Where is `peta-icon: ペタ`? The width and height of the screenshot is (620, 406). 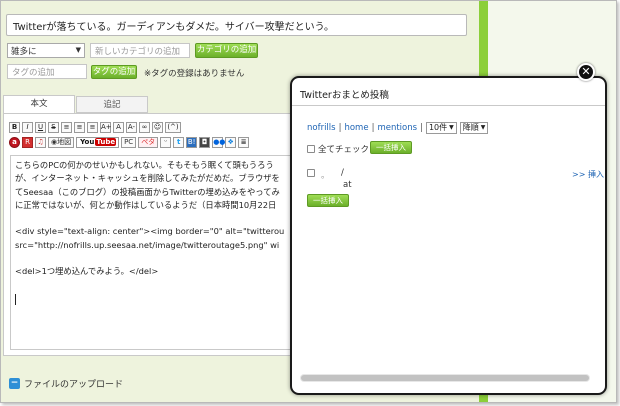
peta-icon: ペタ is located at coordinates (148, 142).